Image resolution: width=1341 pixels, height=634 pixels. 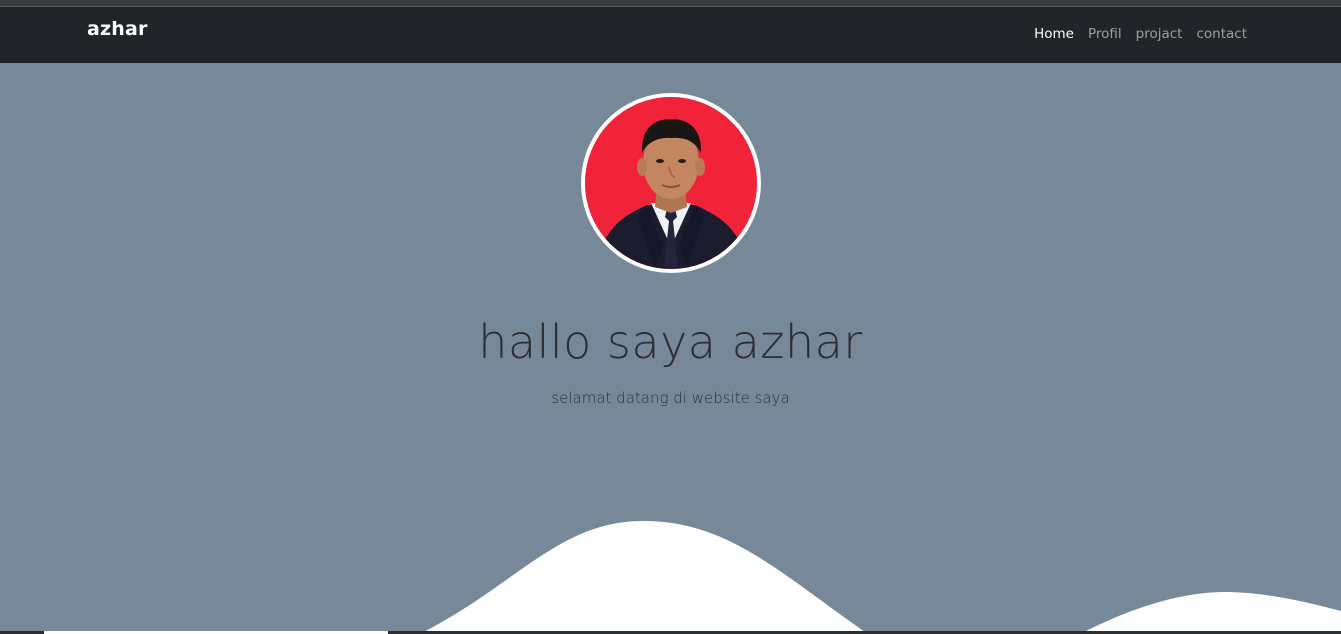 I want to click on nav-link-profil: Profil, so click(x=1105, y=34).